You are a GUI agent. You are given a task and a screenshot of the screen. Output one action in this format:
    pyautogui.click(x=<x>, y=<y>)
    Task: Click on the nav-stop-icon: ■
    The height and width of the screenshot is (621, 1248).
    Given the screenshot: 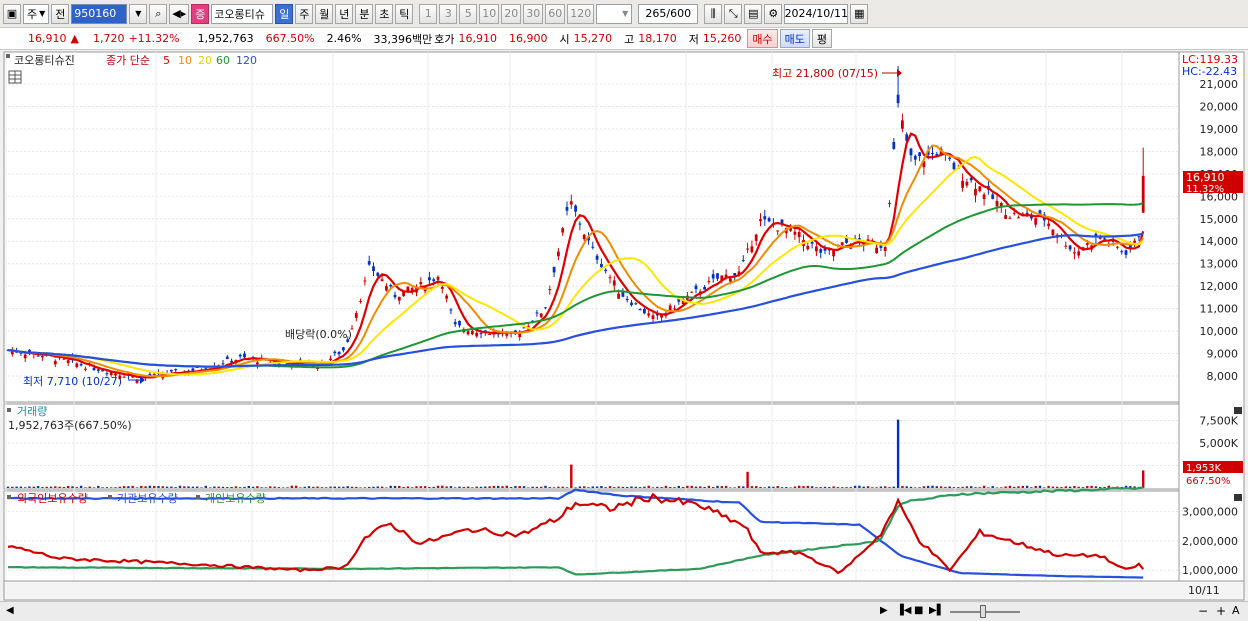 What is the action you would take?
    pyautogui.click(x=918, y=610)
    